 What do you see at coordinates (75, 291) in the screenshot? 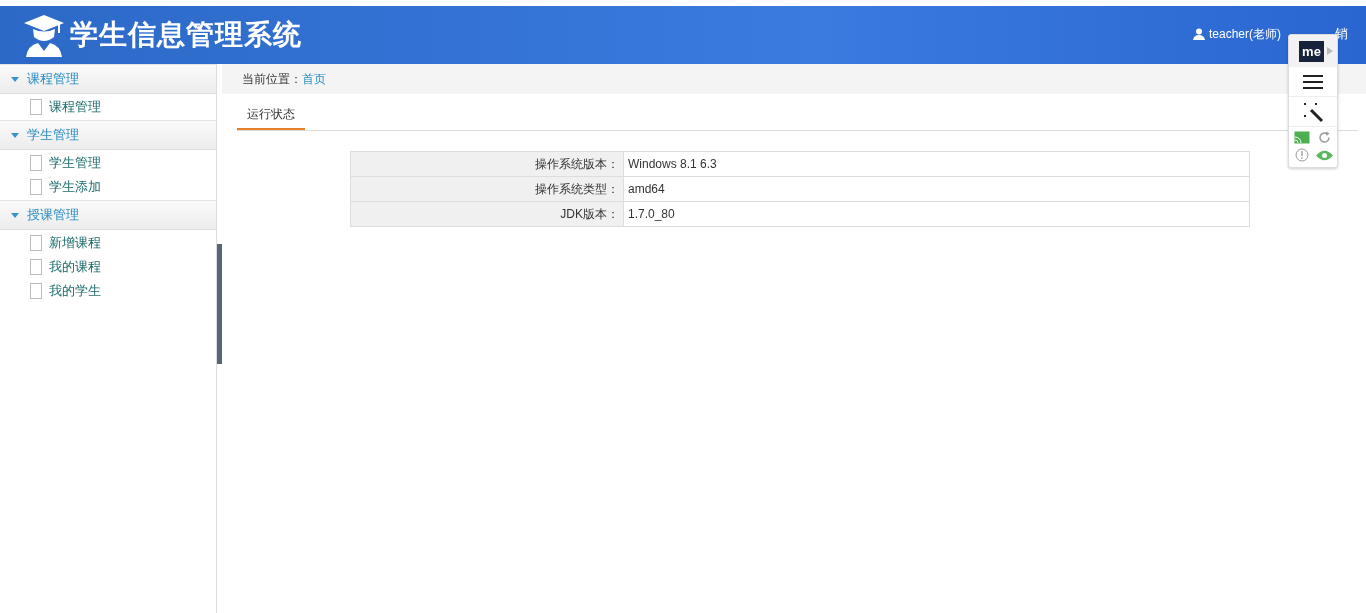
I see `sidebar-item: 我的学生` at bounding box center [75, 291].